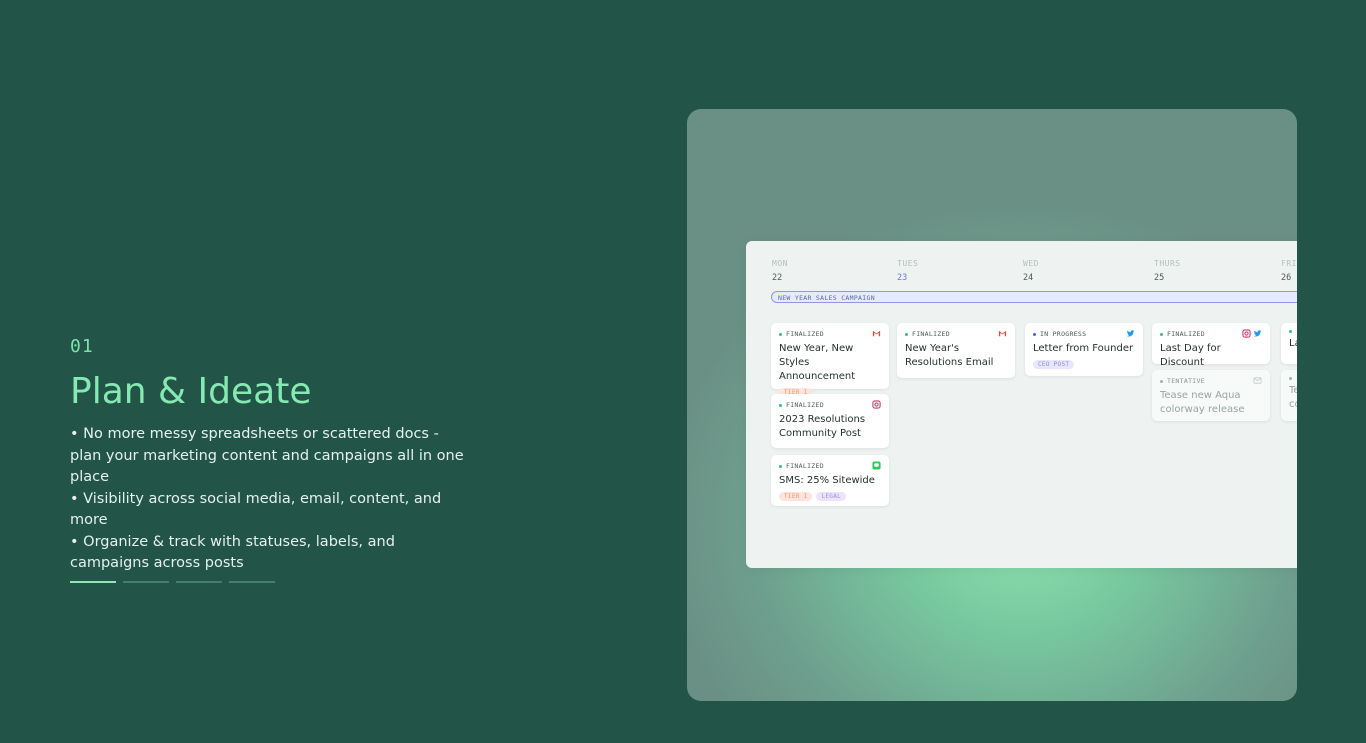 This screenshot has height=743, width=1366. I want to click on post-card: IN PROGRESS Letter from Founder CEO POST, so click(1084, 349).